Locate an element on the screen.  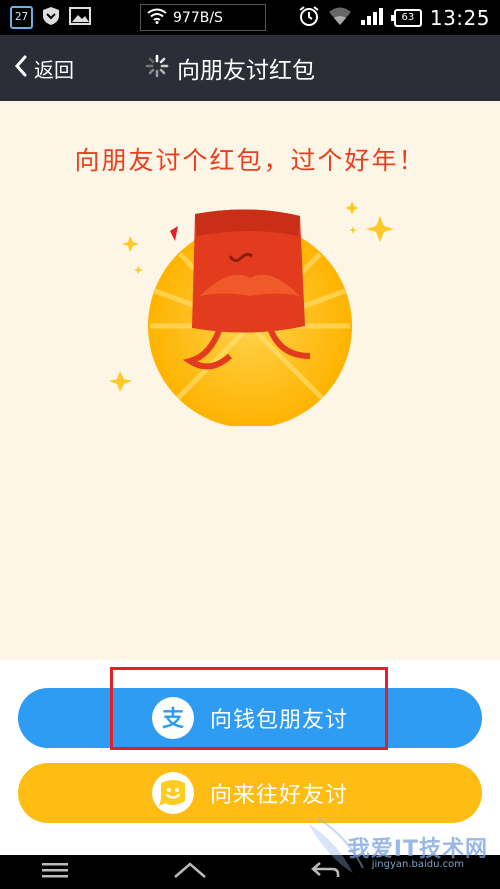
cell-signal-icon is located at coordinates (373, 18).